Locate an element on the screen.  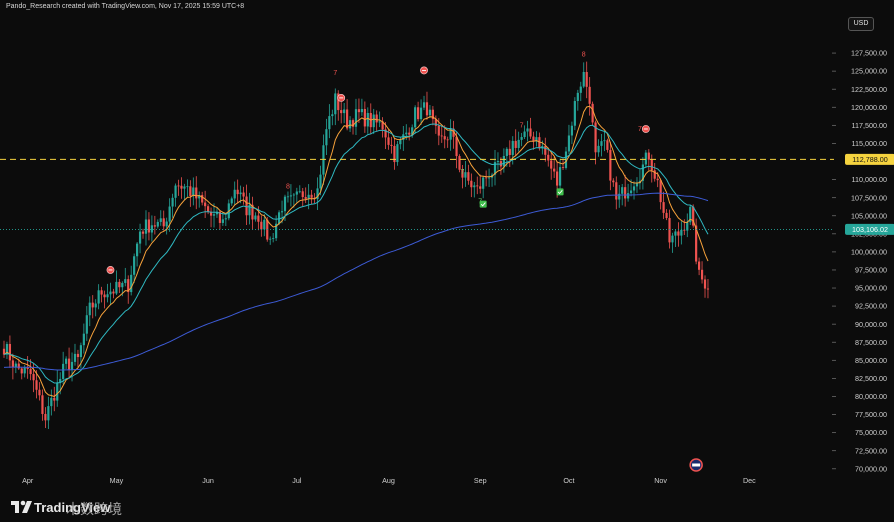
time-tick-label: Jun is located at coordinates (208, 480).